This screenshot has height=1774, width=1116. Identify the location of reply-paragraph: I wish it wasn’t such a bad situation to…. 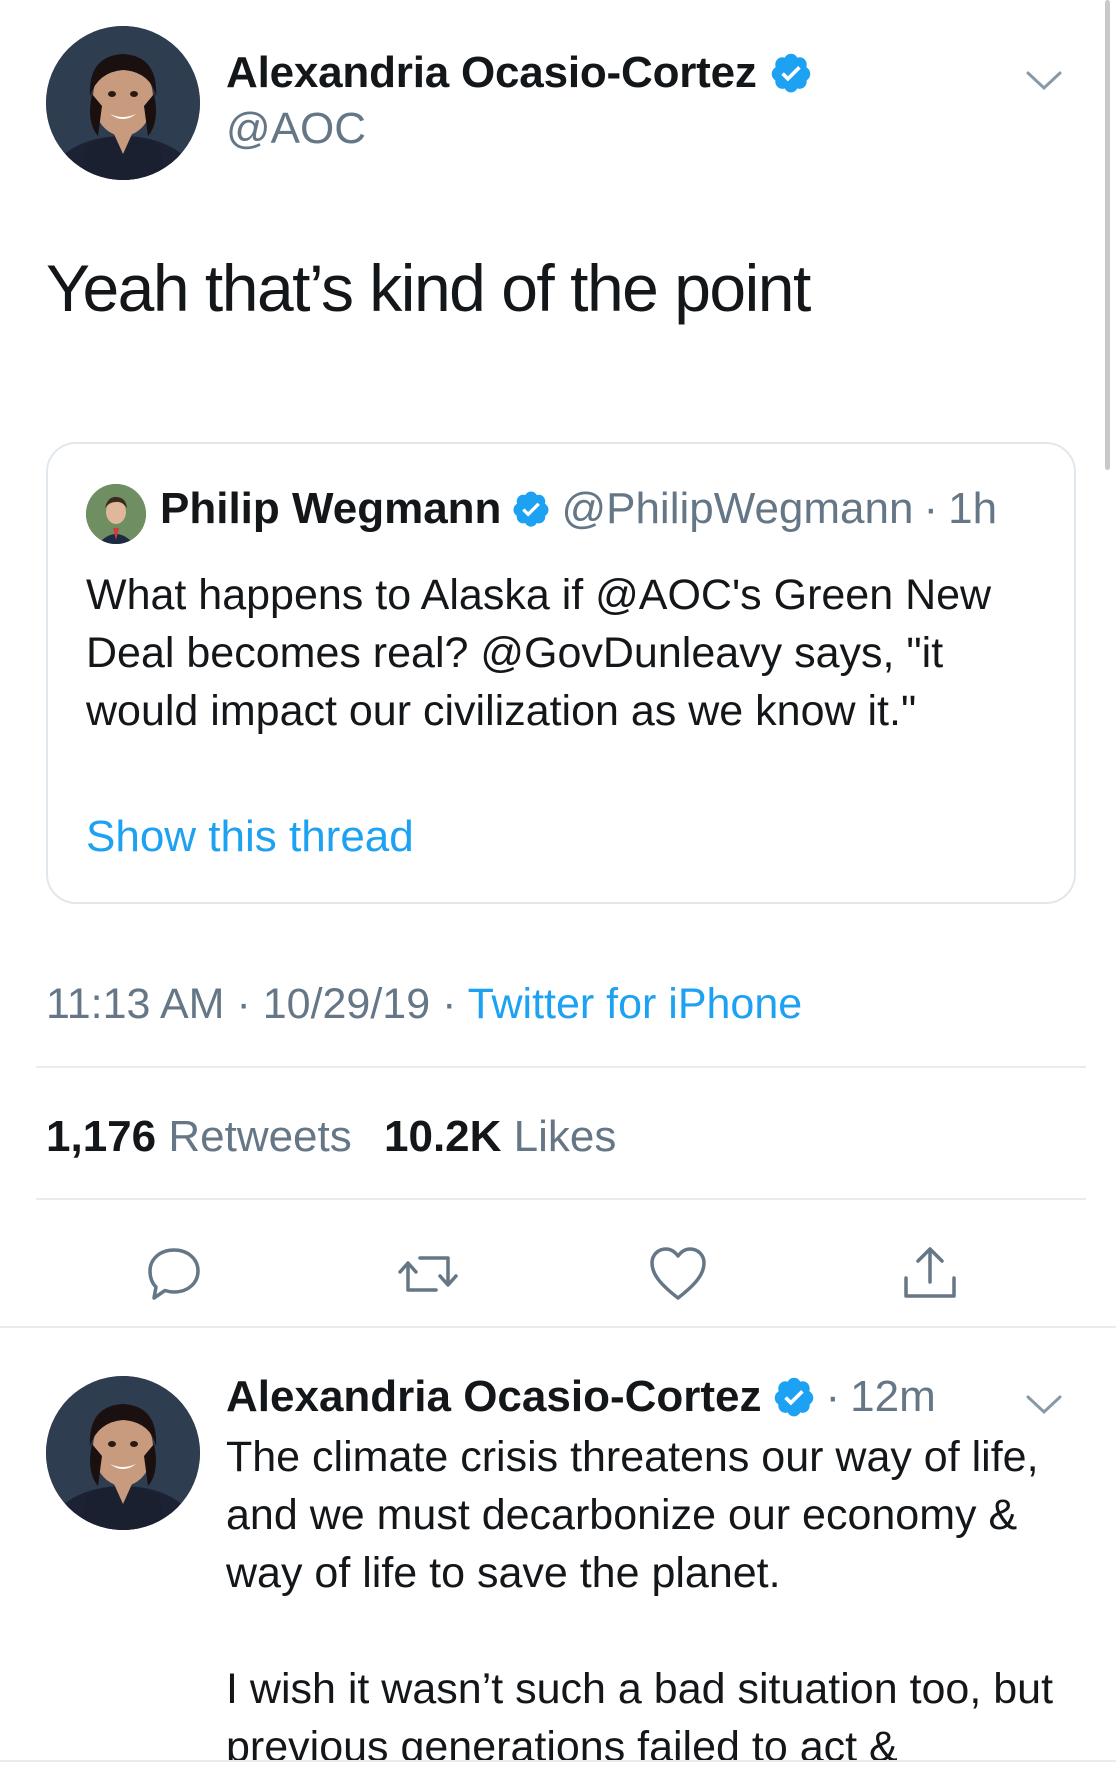
(640, 1718).